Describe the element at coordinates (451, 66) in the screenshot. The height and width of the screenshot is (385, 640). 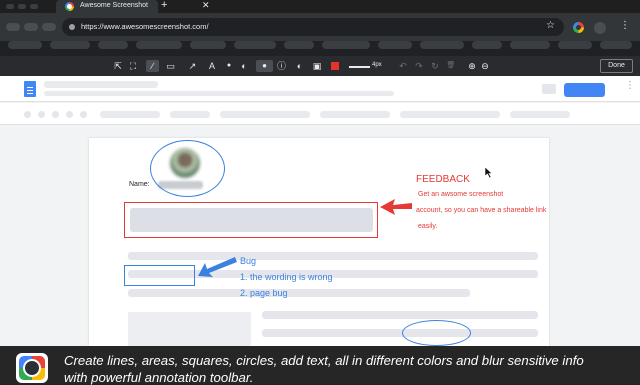
I see `delete-icon: 🗑` at that location.